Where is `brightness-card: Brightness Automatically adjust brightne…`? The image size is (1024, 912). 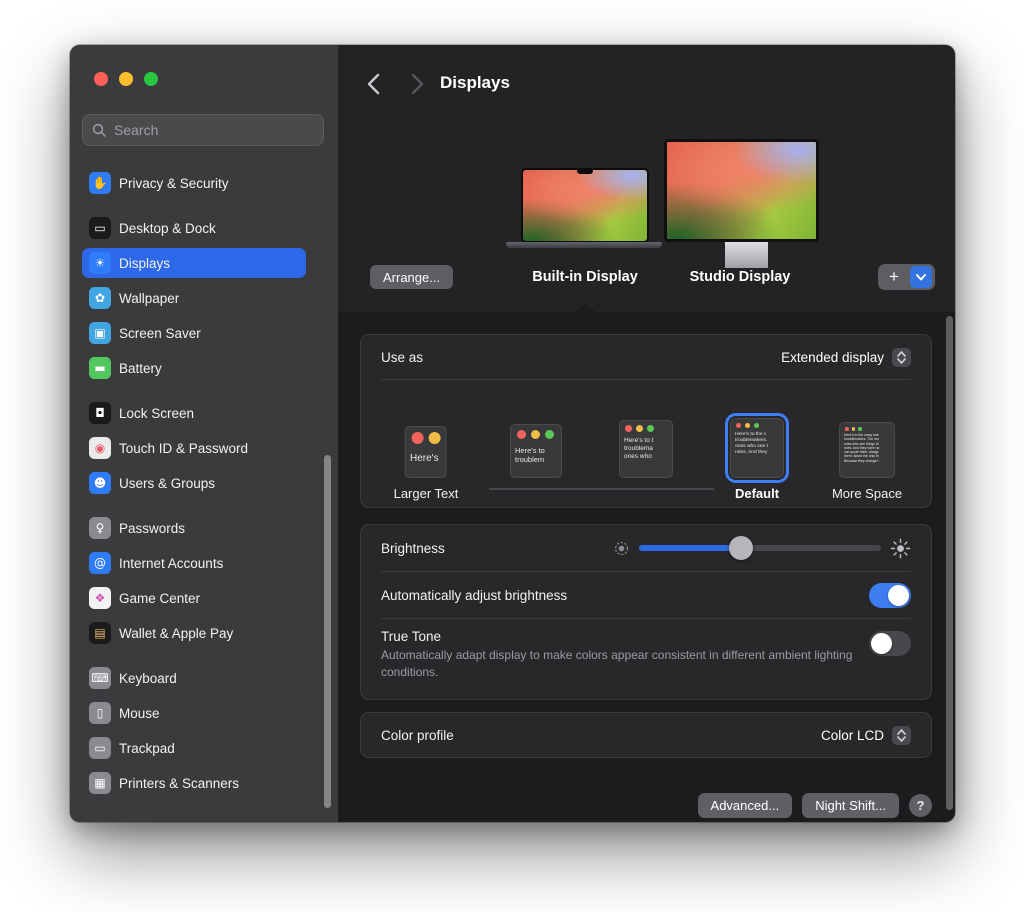
brightness-card: Brightness Automatically adjust brightne… is located at coordinates (646, 612).